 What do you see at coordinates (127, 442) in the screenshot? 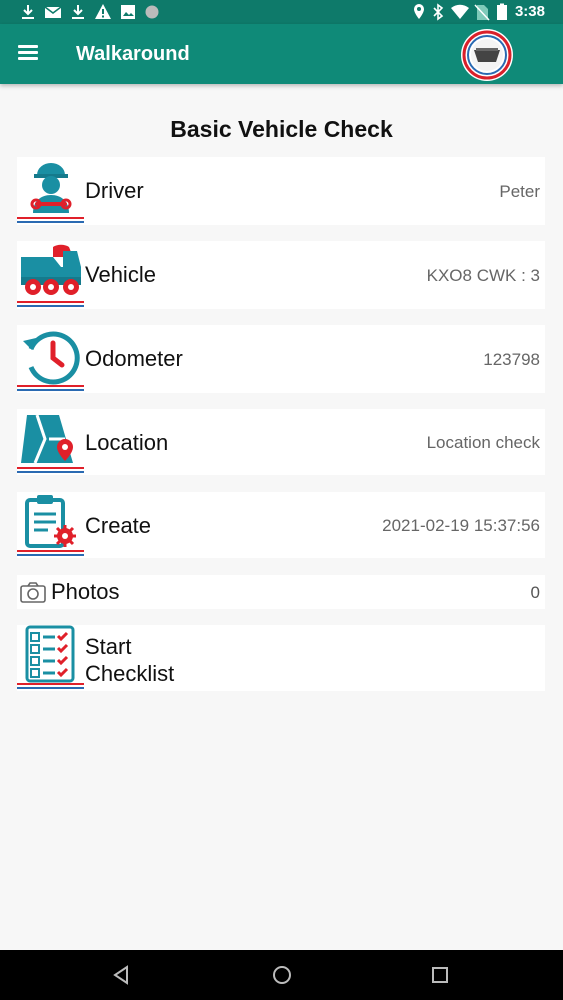
I see `row-label: Location` at bounding box center [127, 442].